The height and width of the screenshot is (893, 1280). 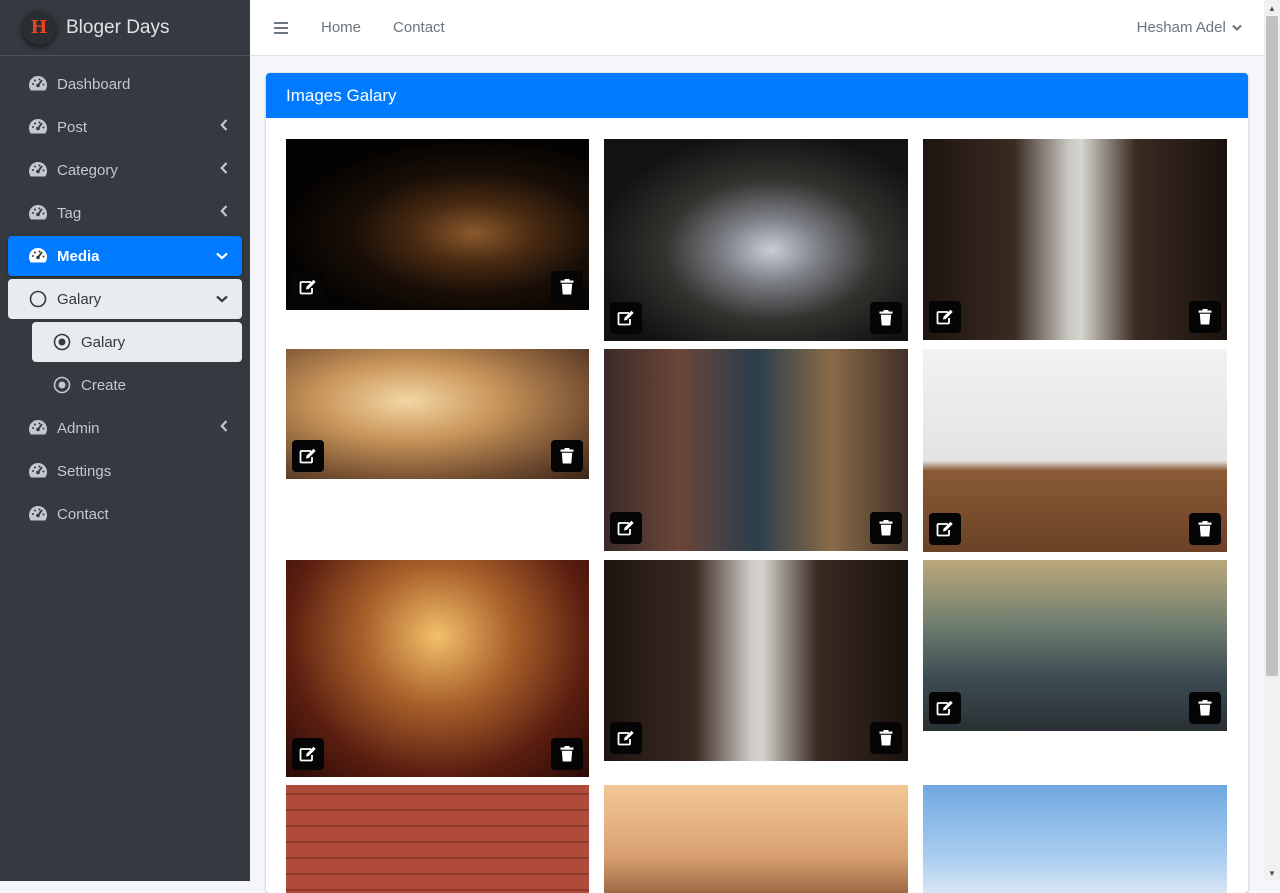 I want to click on sidebar-item-label: Contact, so click(x=83, y=514).